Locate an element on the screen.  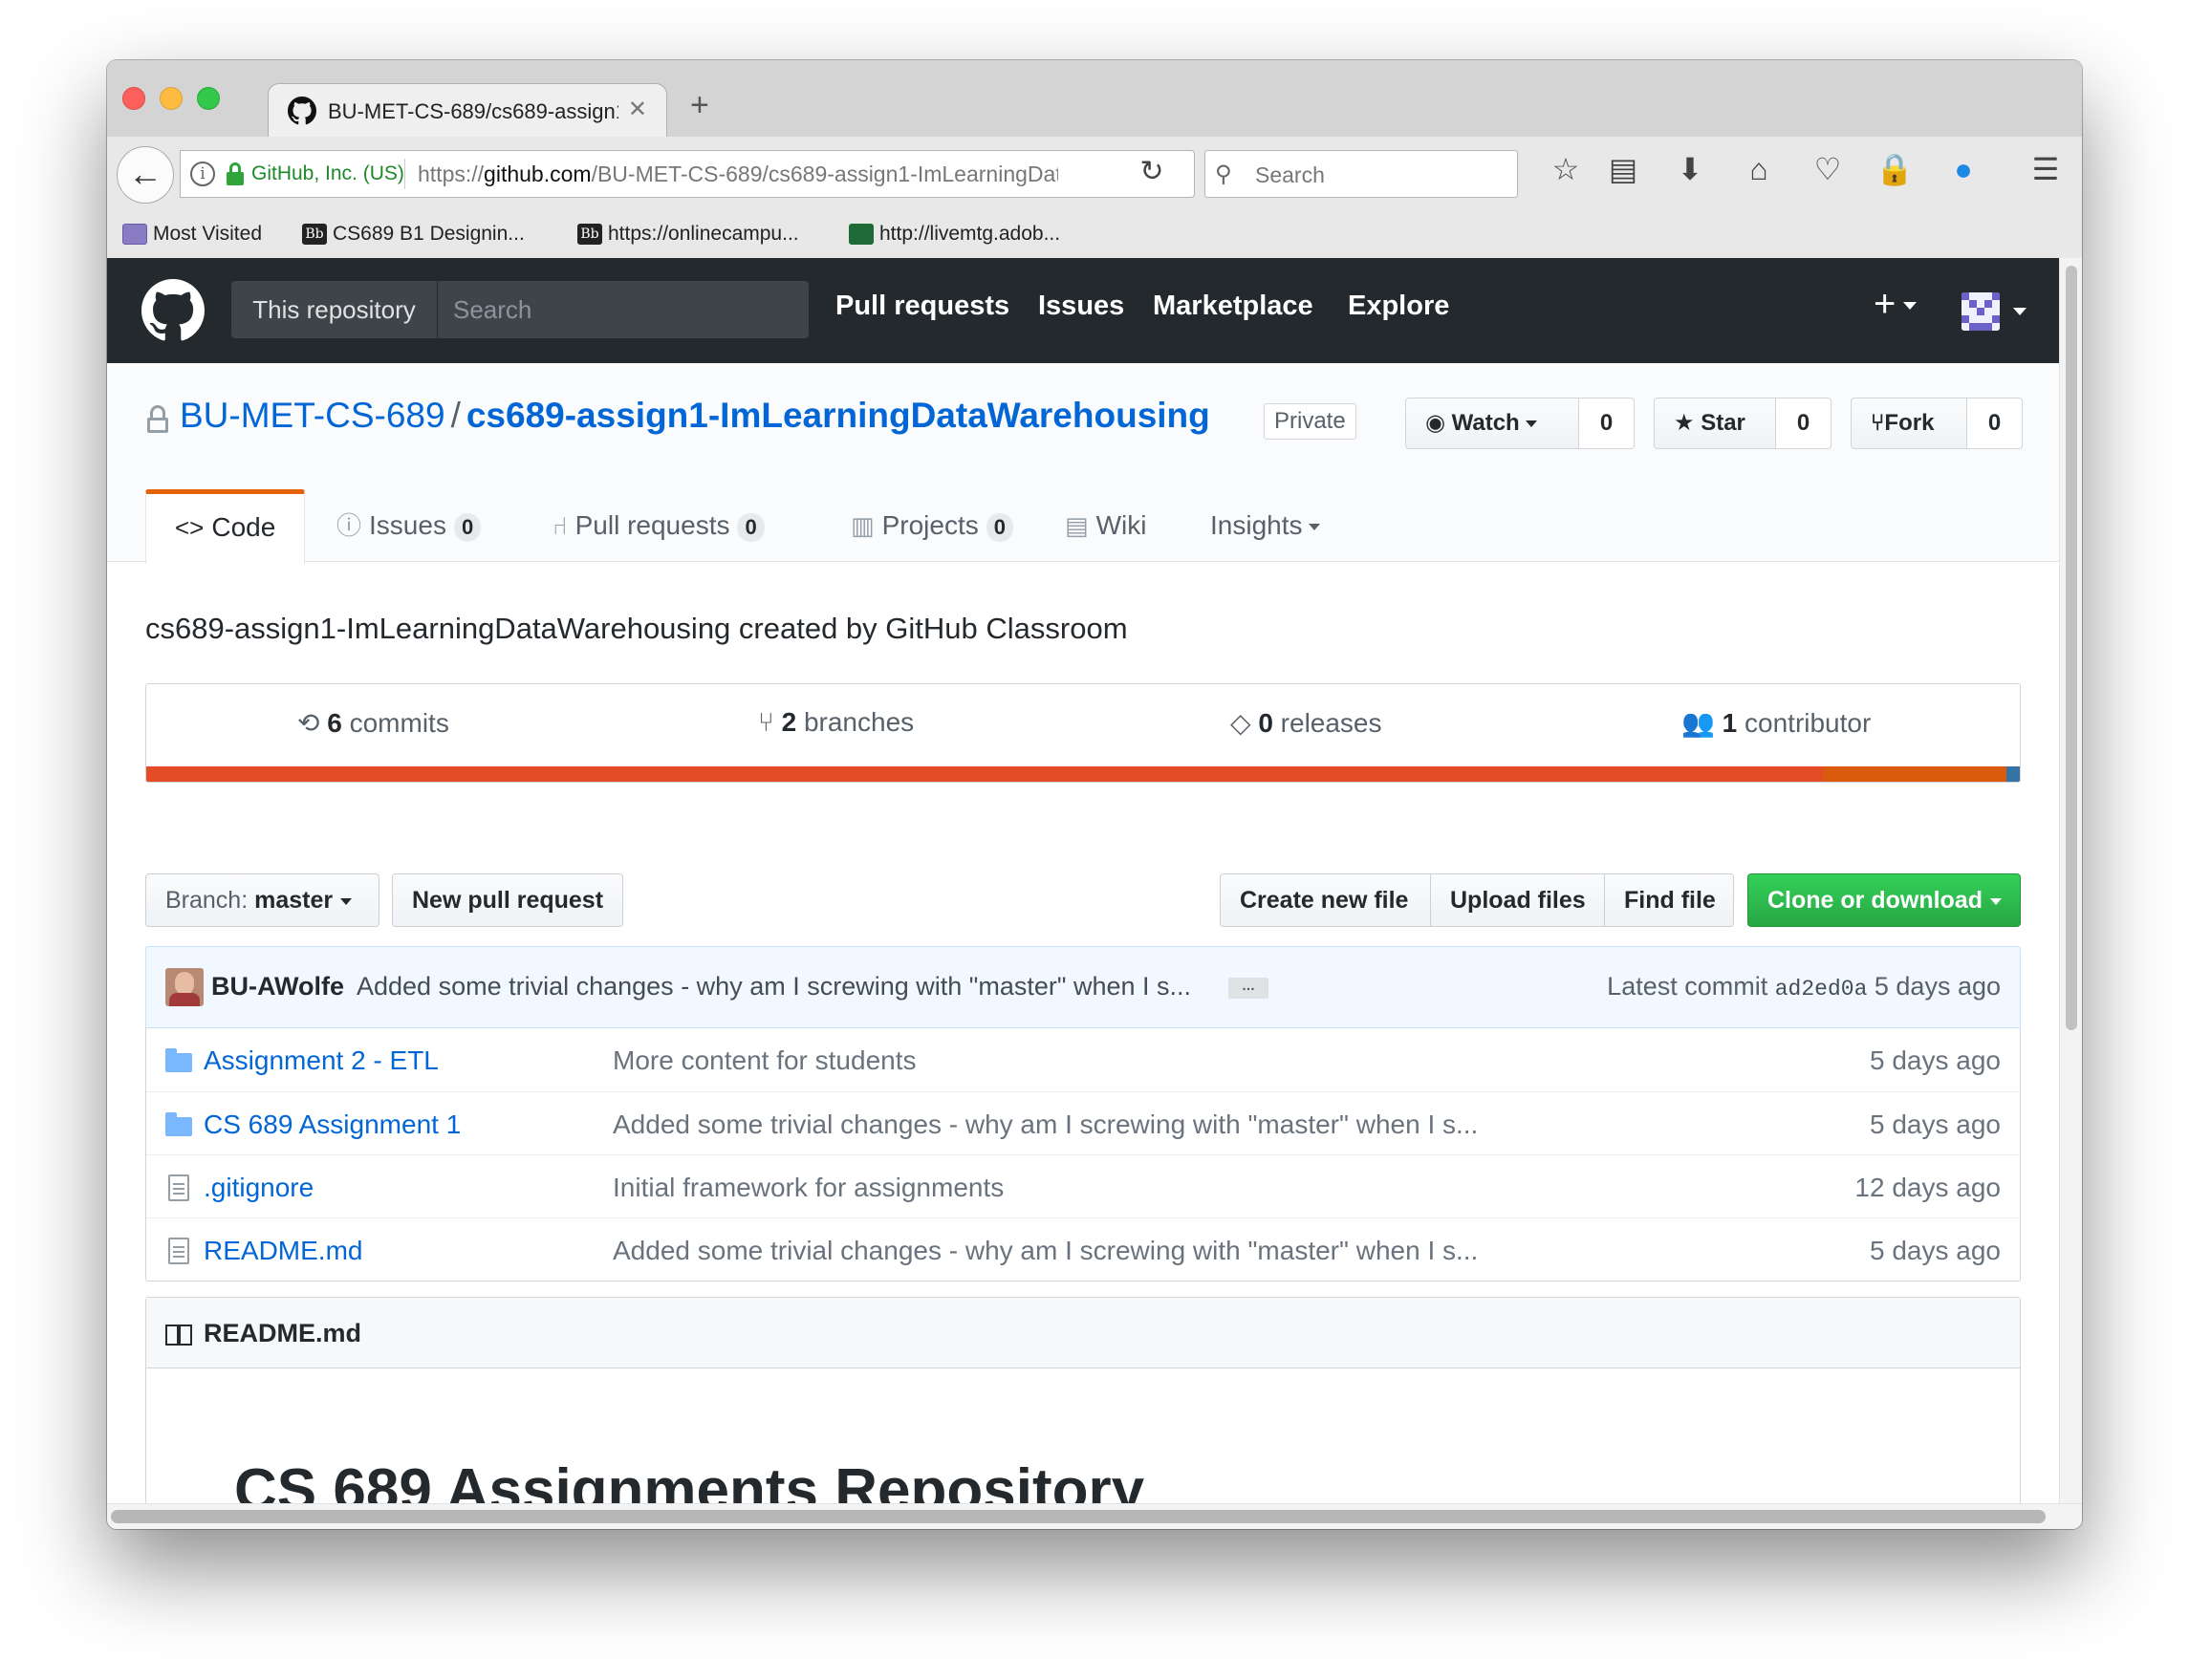
nav-marketplace: Marketplace is located at coordinates (1233, 306).